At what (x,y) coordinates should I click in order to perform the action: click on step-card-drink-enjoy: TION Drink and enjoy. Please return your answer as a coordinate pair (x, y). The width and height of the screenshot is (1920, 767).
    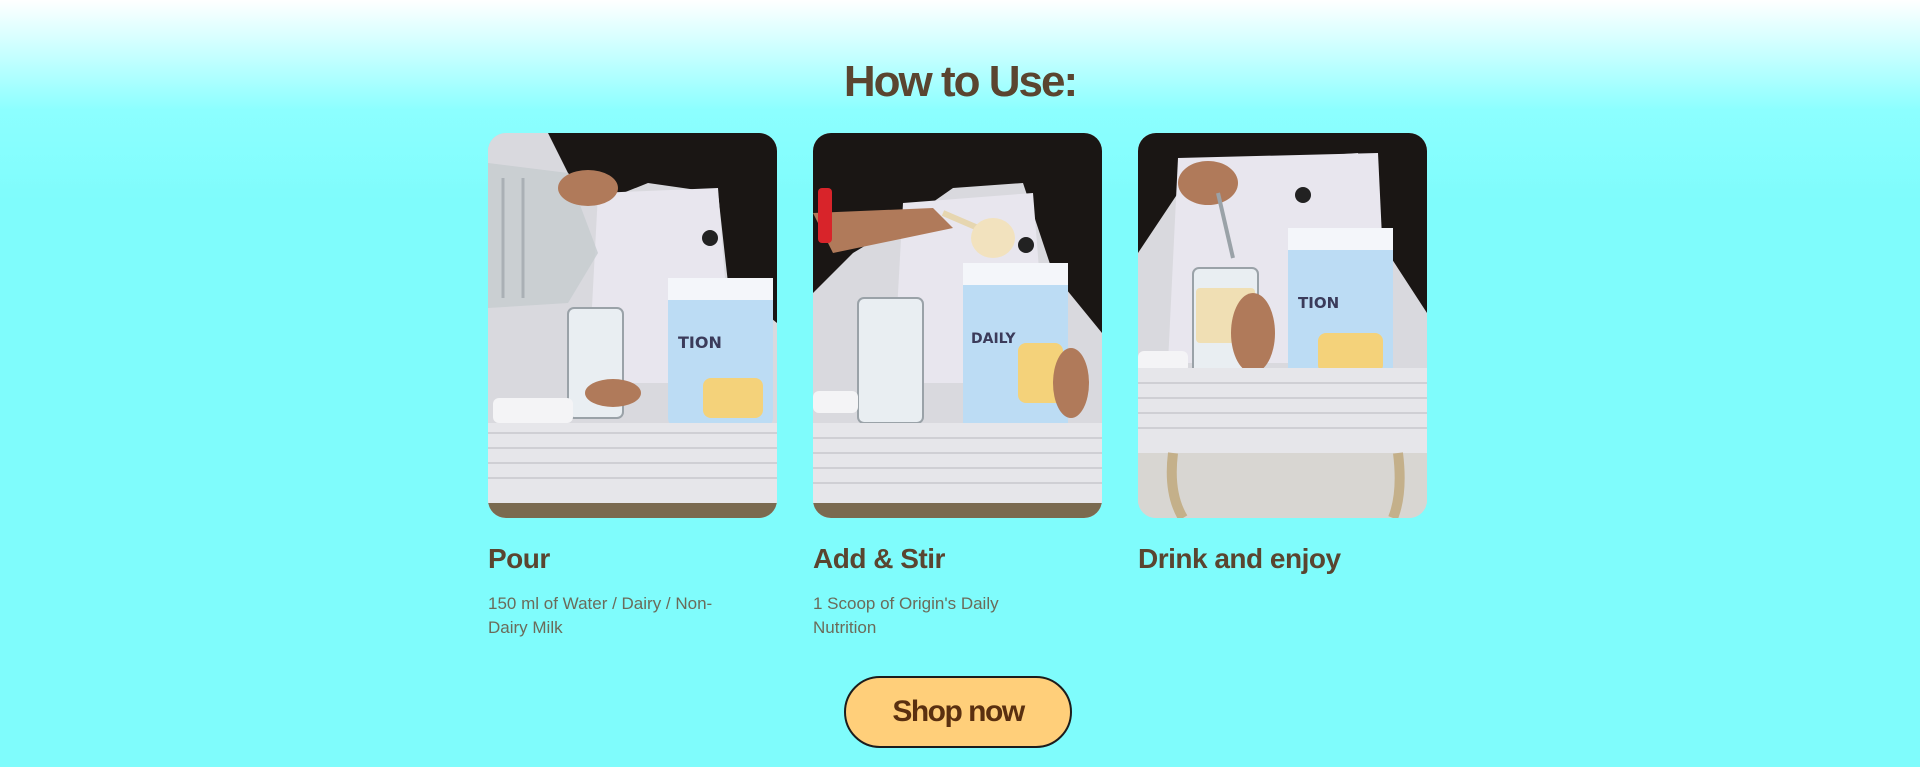
    Looking at the image, I should click on (1282, 362).